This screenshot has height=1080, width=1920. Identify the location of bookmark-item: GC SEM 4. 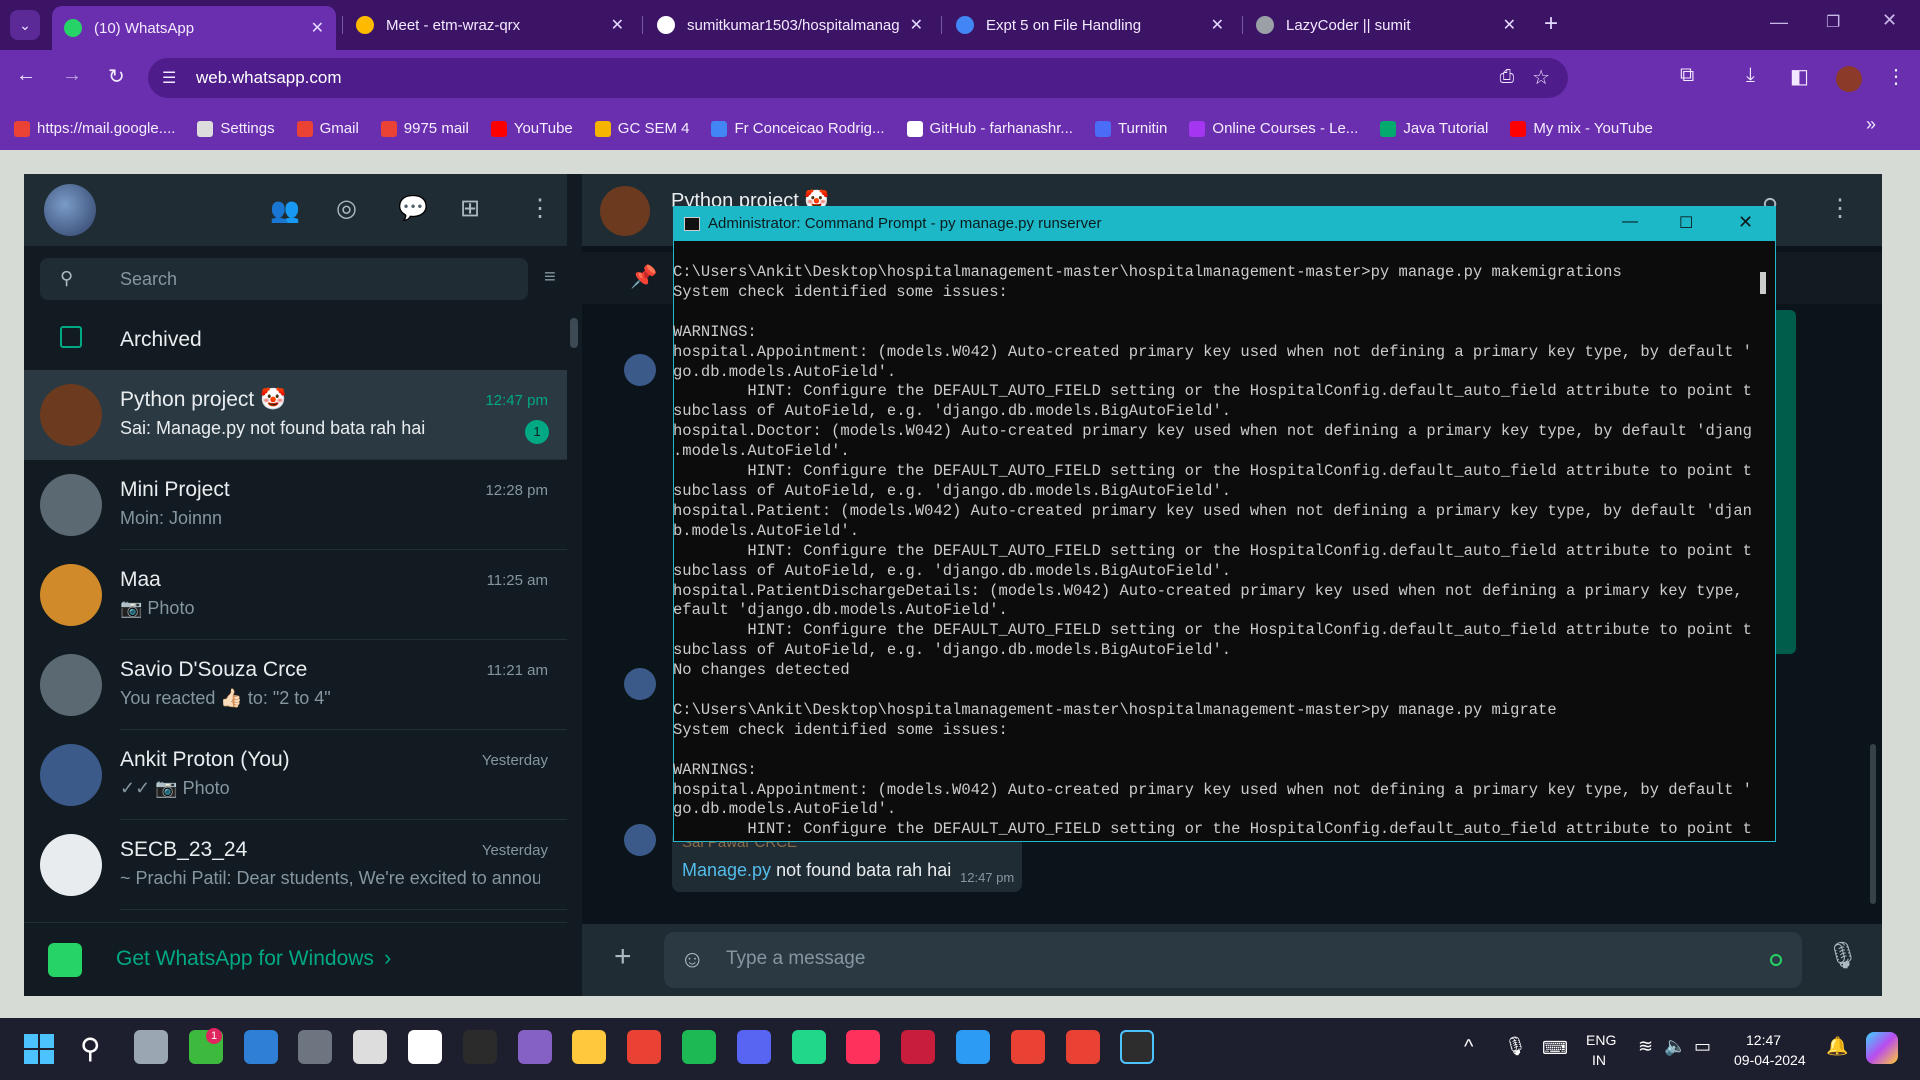
(641, 128).